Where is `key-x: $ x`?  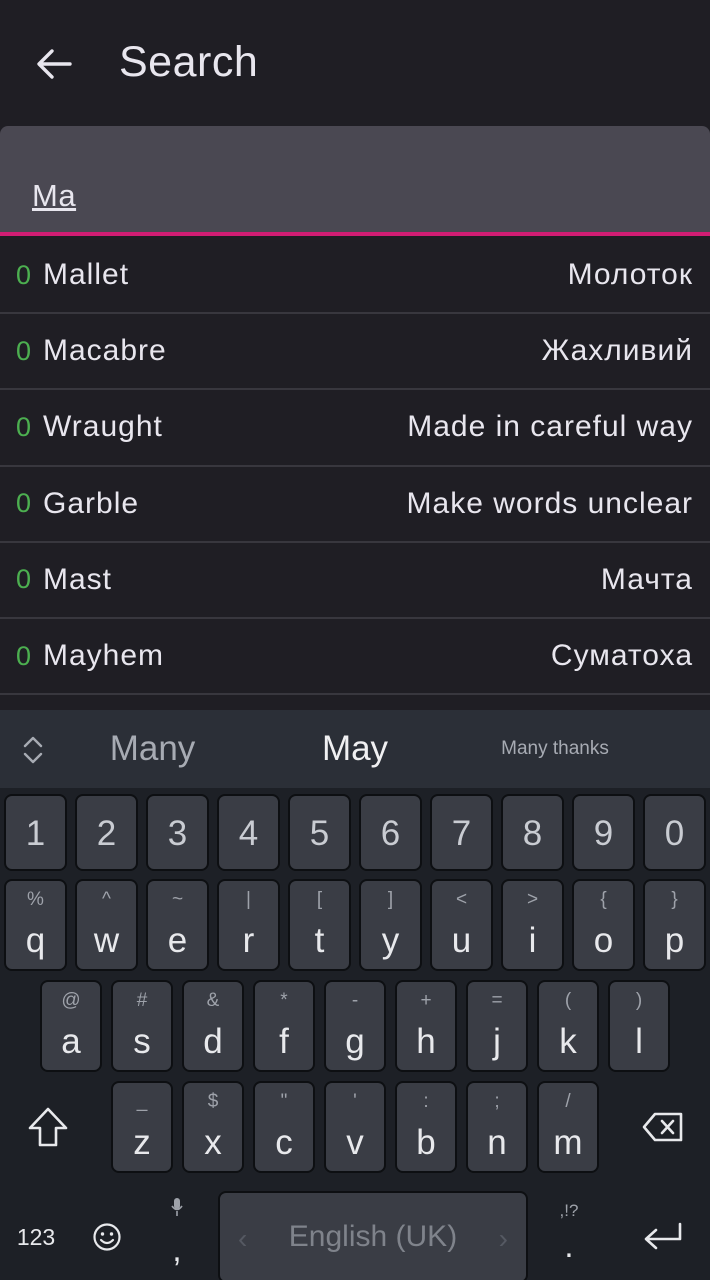
key-x: $ x is located at coordinates (213, 1127).